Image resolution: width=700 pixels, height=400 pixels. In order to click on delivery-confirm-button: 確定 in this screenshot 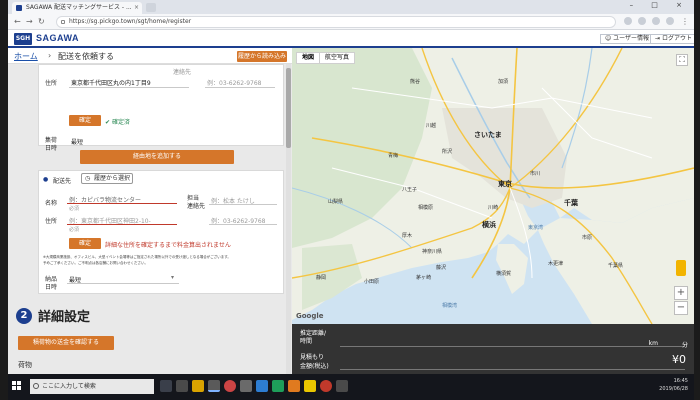, I will do `click(85, 243)`.